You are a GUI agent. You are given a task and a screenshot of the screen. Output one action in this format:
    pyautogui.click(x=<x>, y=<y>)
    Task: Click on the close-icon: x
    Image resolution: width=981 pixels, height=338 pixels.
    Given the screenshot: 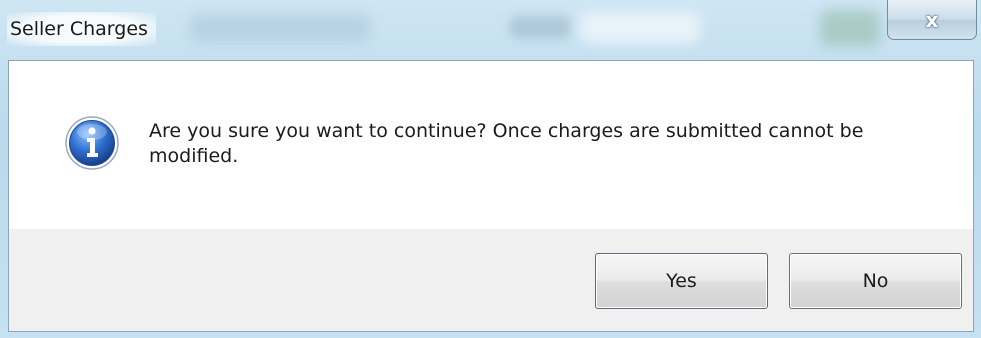 What is the action you would take?
    pyautogui.click(x=932, y=19)
    